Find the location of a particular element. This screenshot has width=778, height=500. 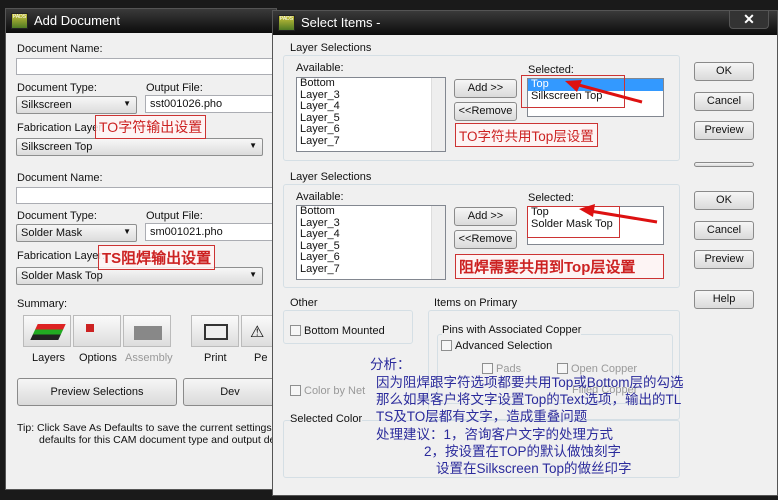

checkbox-label: Color by Net is located at coordinates (335, 391).